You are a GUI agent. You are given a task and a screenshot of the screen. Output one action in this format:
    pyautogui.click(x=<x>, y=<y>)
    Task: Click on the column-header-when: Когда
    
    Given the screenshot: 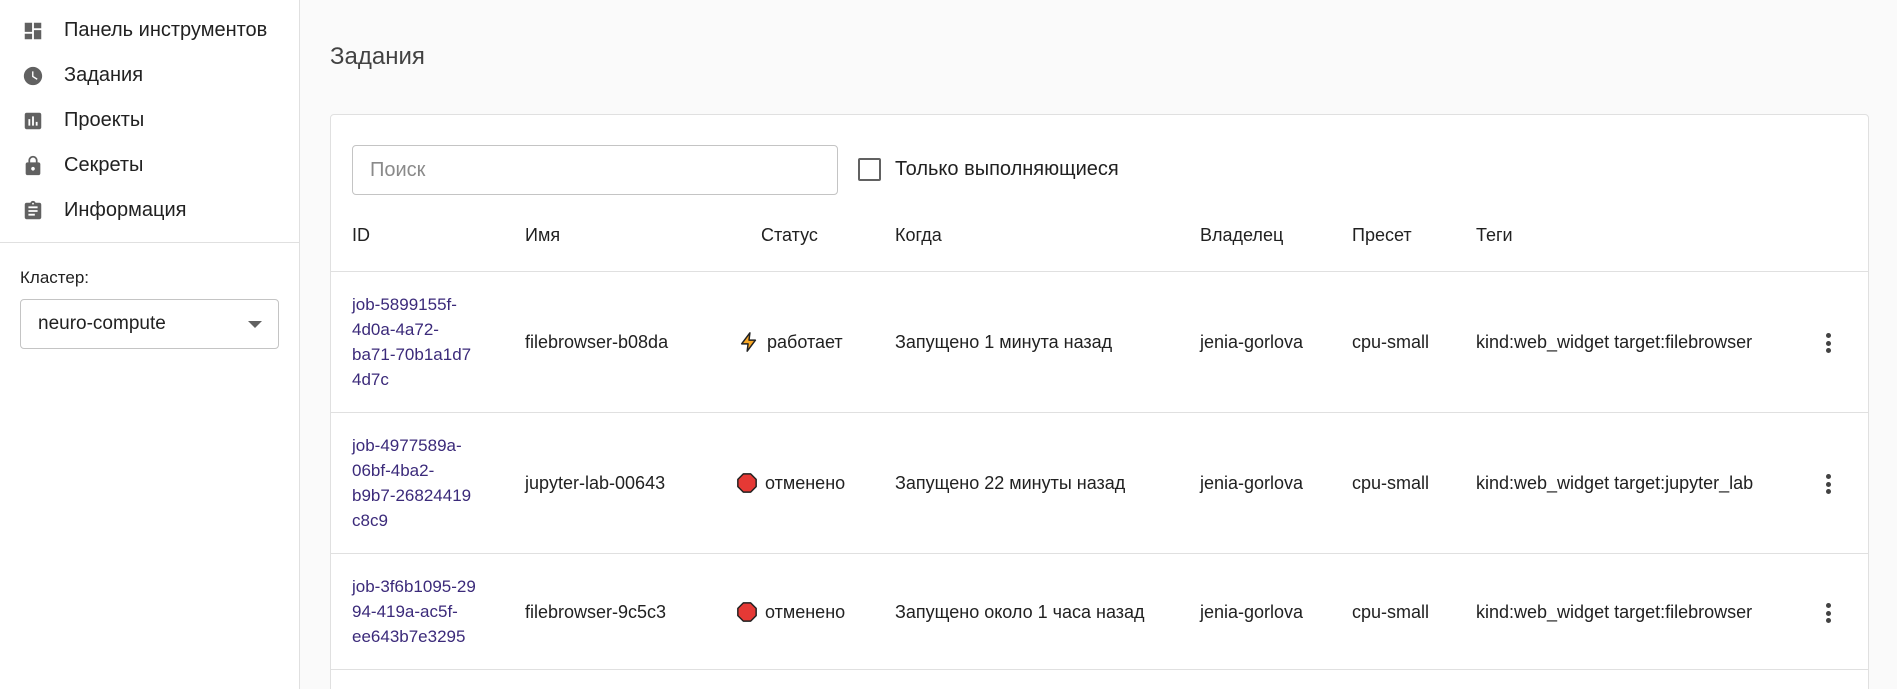 What is the action you would take?
    pyautogui.click(x=918, y=235)
    